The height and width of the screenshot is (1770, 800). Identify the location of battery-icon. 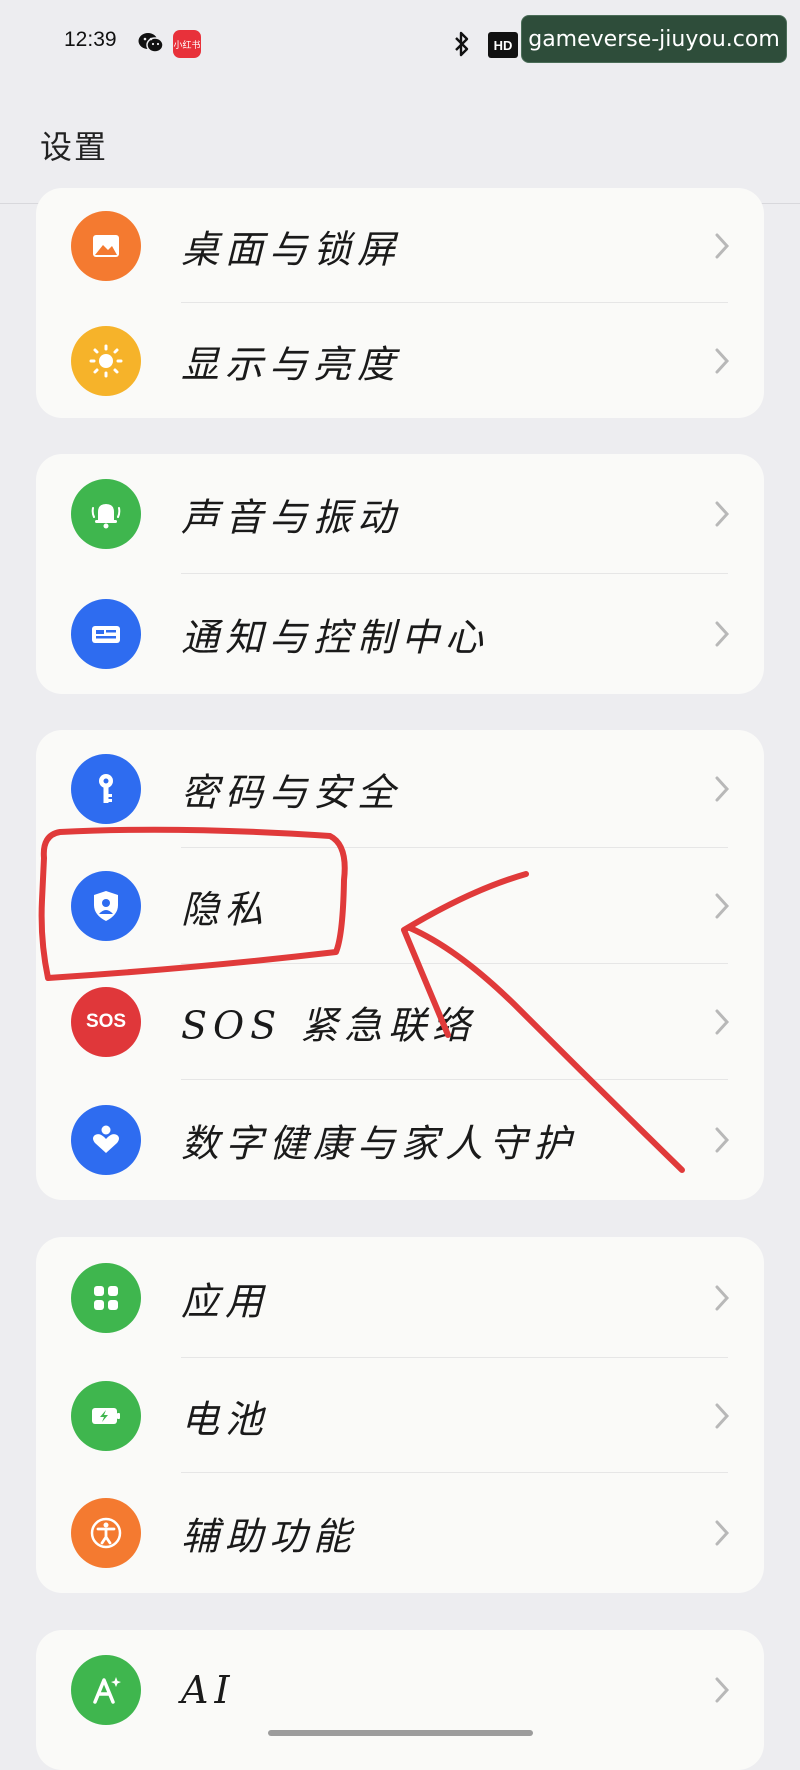
(106, 1415).